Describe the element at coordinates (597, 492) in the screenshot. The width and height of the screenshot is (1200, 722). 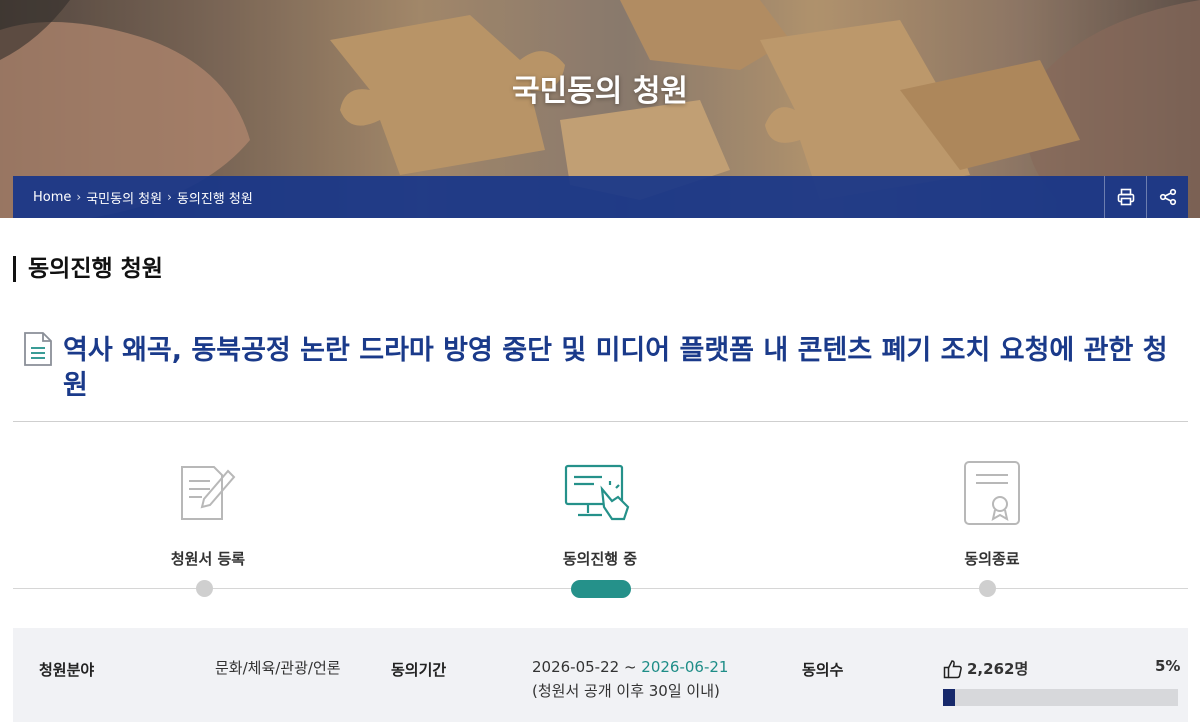
I see `monitor-click-icon` at that location.